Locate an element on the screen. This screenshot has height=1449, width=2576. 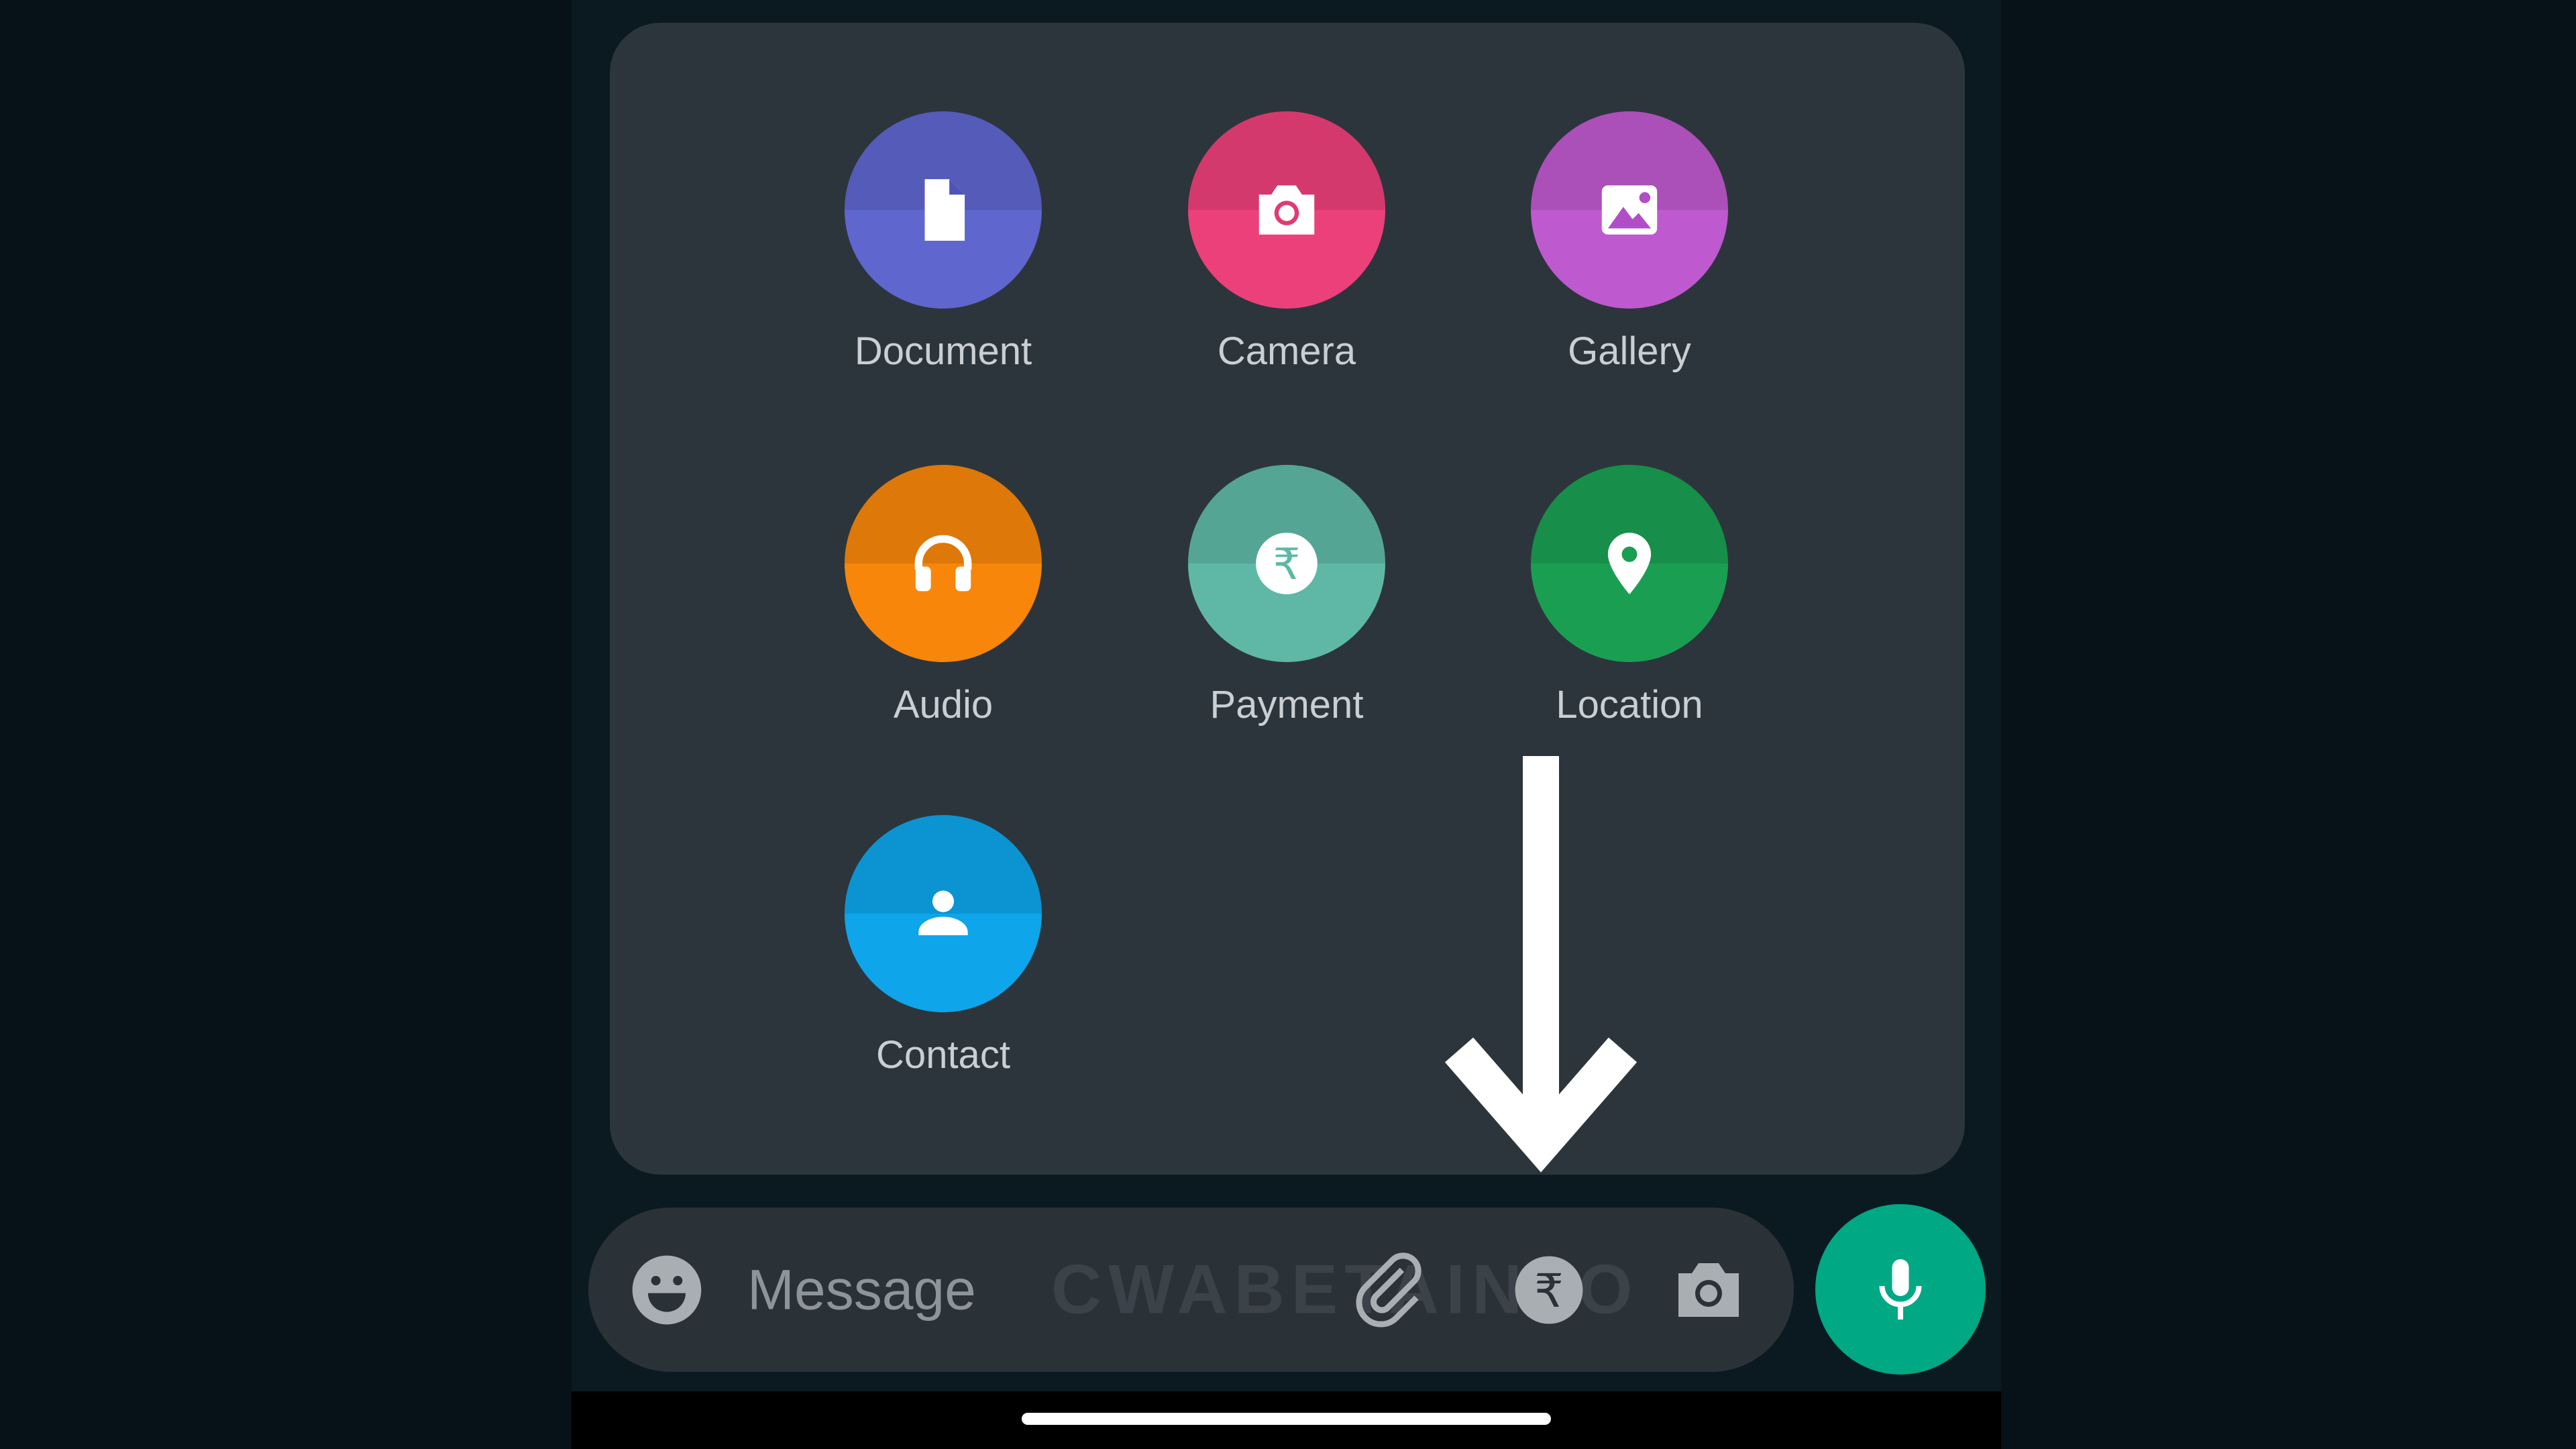
home-indicator is located at coordinates (1286, 1419).